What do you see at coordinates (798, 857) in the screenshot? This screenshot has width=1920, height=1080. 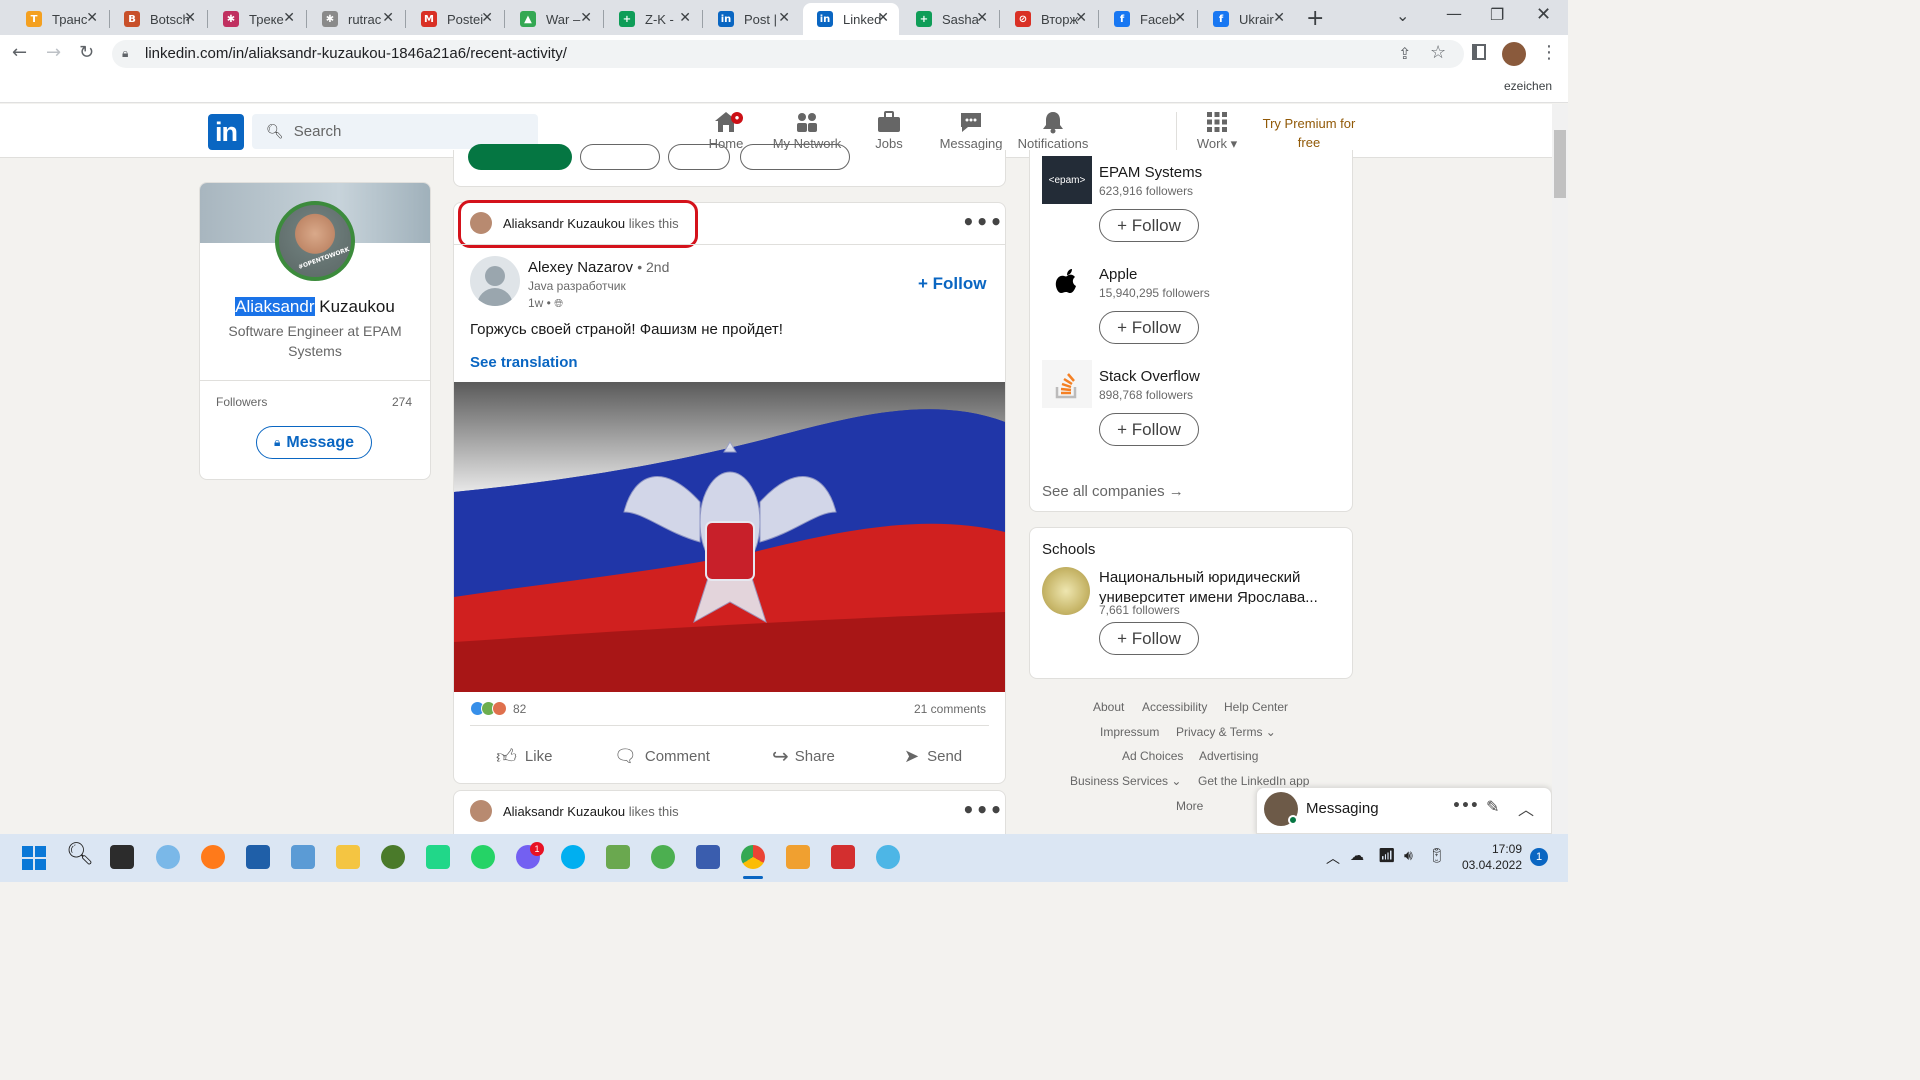 I see `app-v-icon` at bounding box center [798, 857].